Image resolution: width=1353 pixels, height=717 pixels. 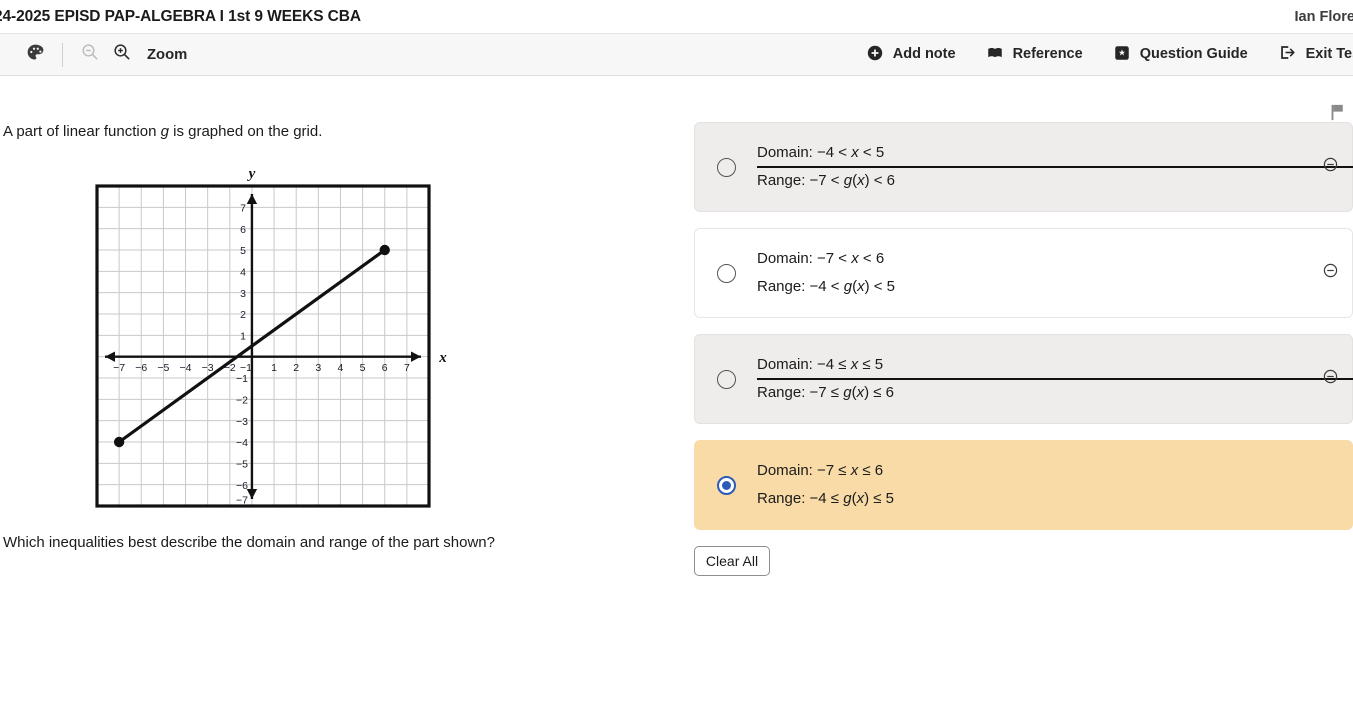 What do you see at coordinates (726, 379) in the screenshot?
I see `radio-option-c` at bounding box center [726, 379].